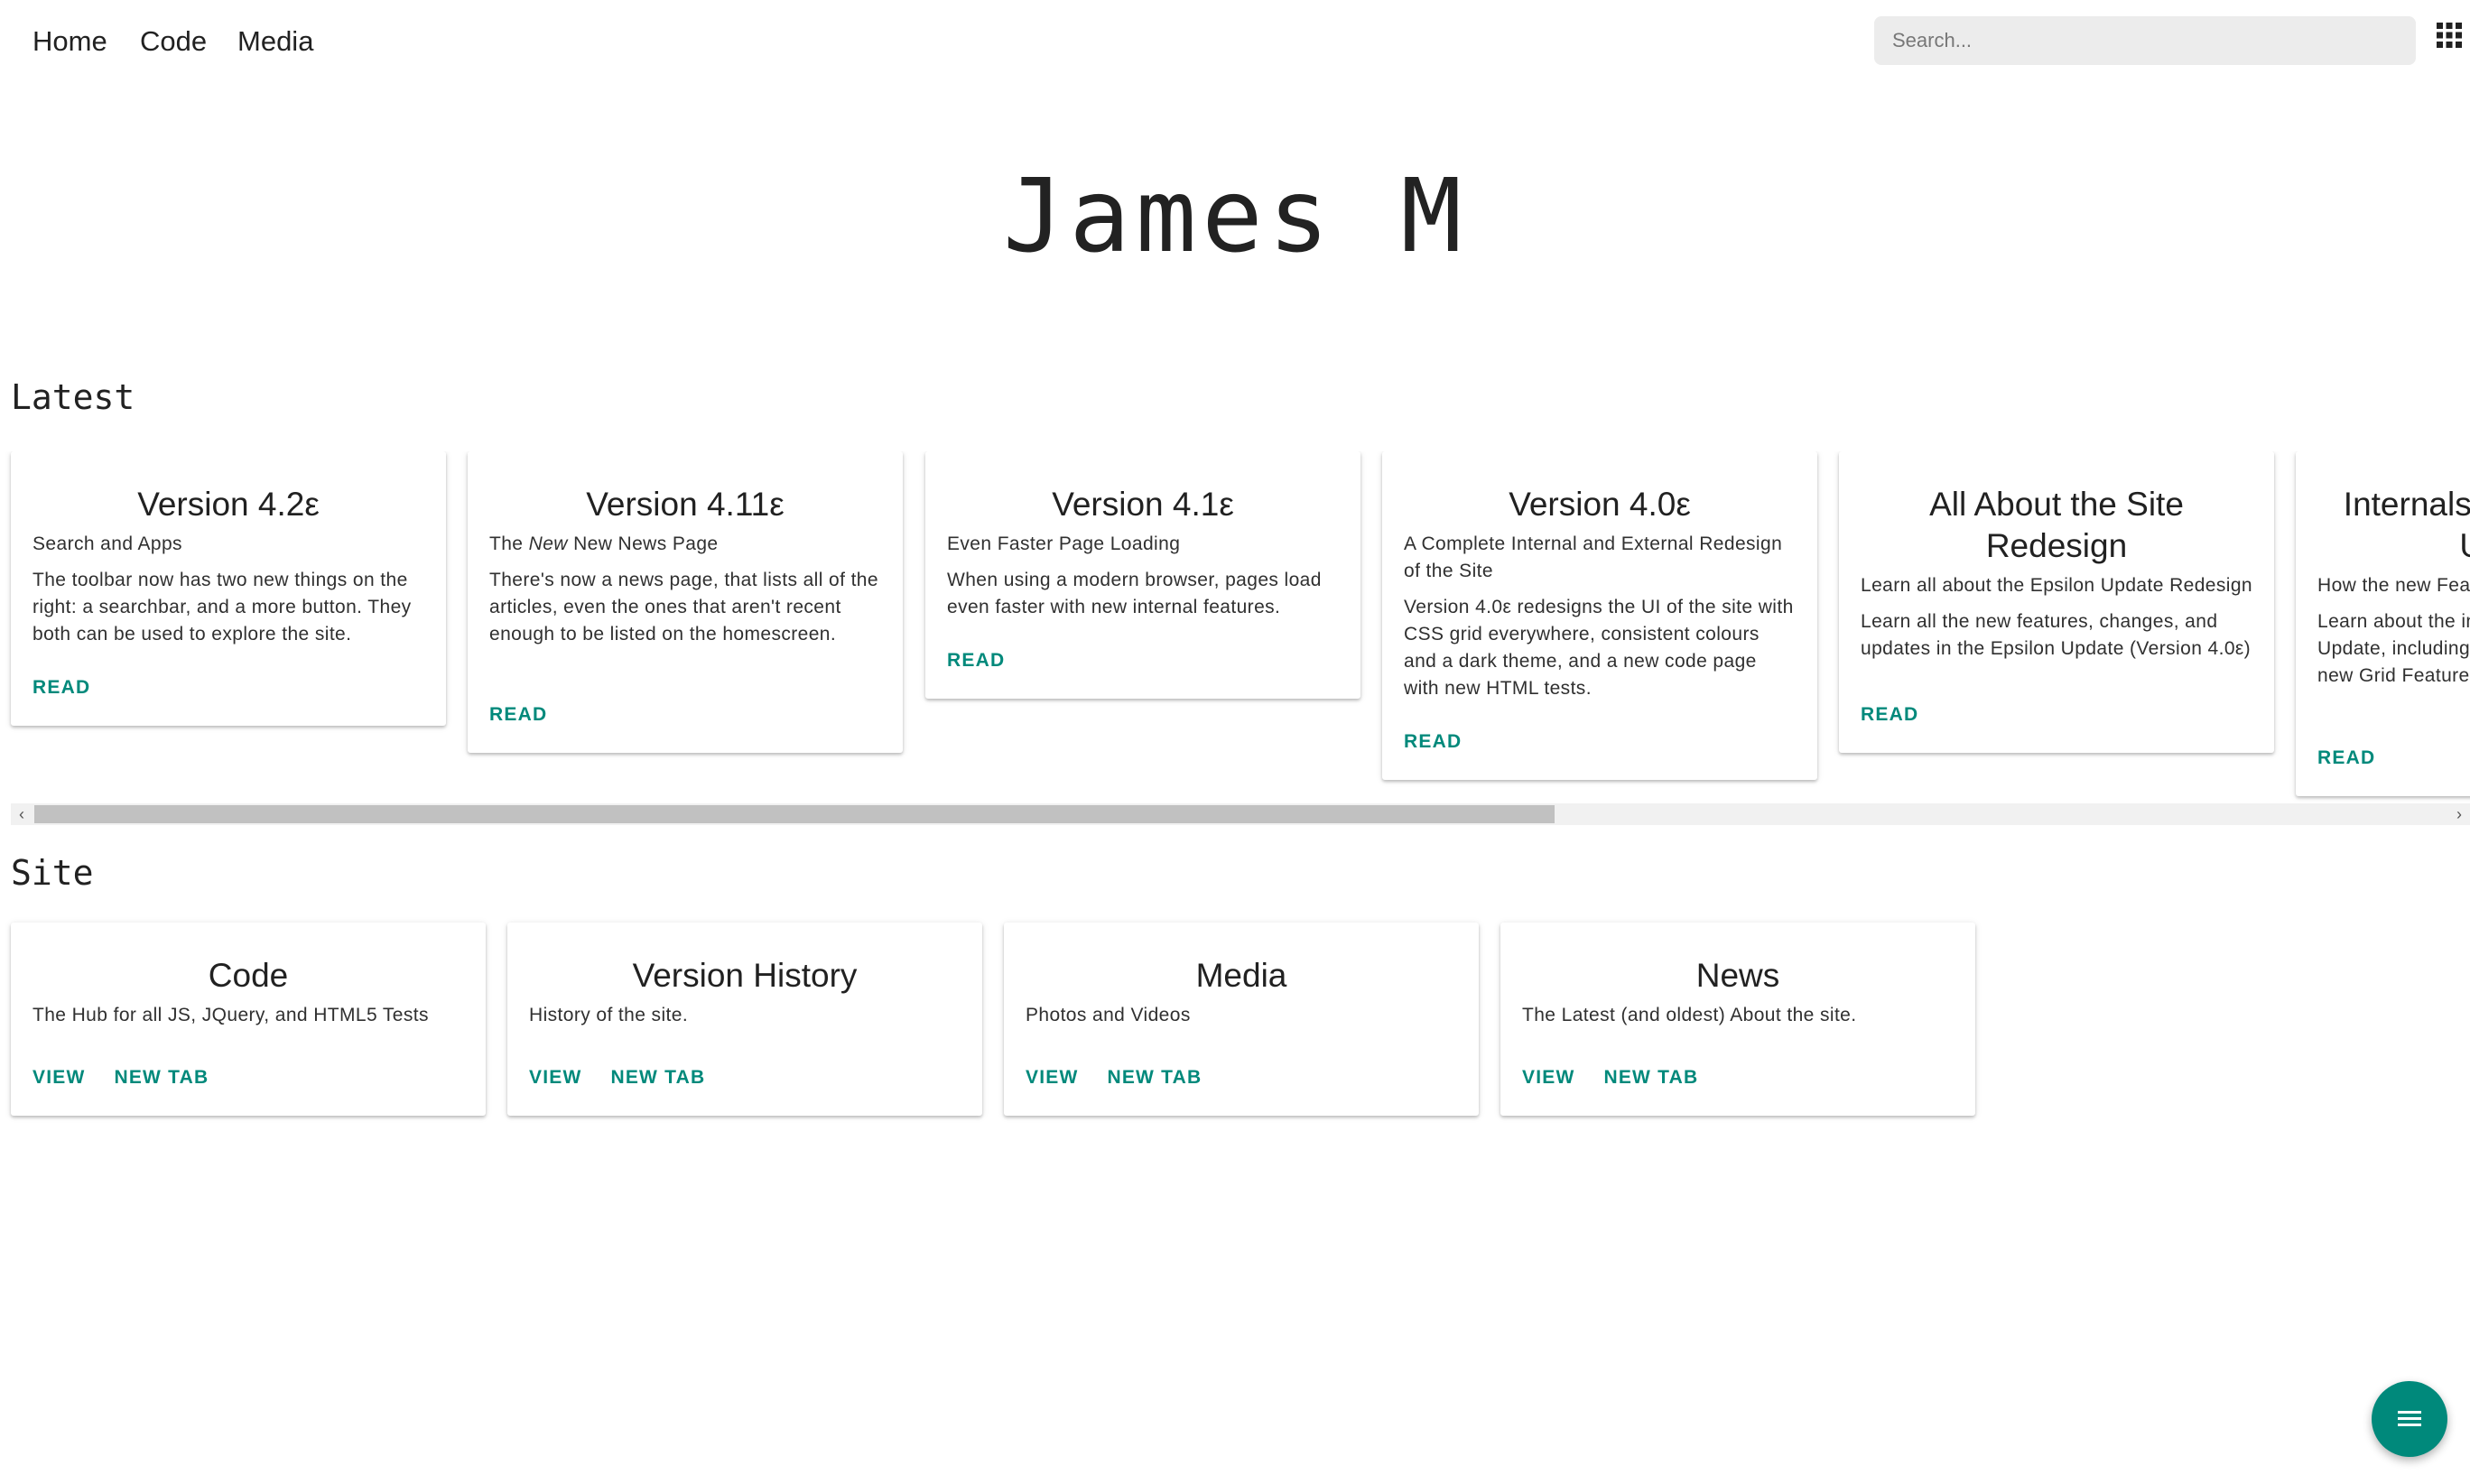 The height and width of the screenshot is (1484, 2470). I want to click on card-title: All About the Site Redesign, so click(2056, 525).